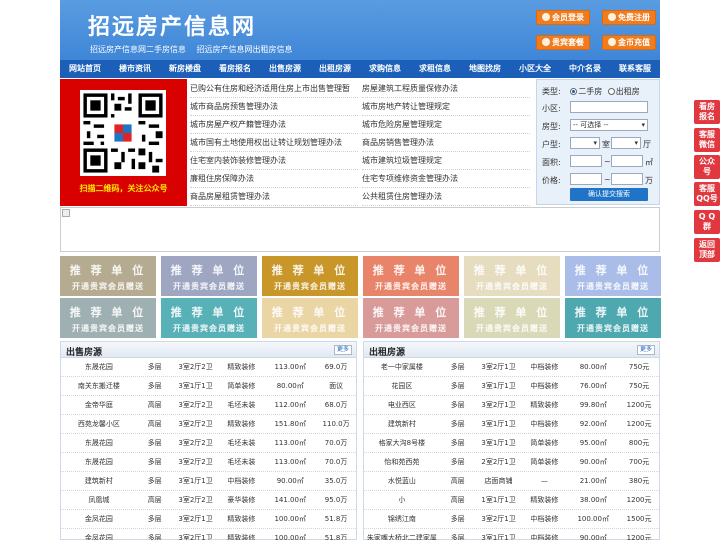  What do you see at coordinates (645, 350) in the screenshot?
I see `rent-more-button: 更多` at bounding box center [645, 350].